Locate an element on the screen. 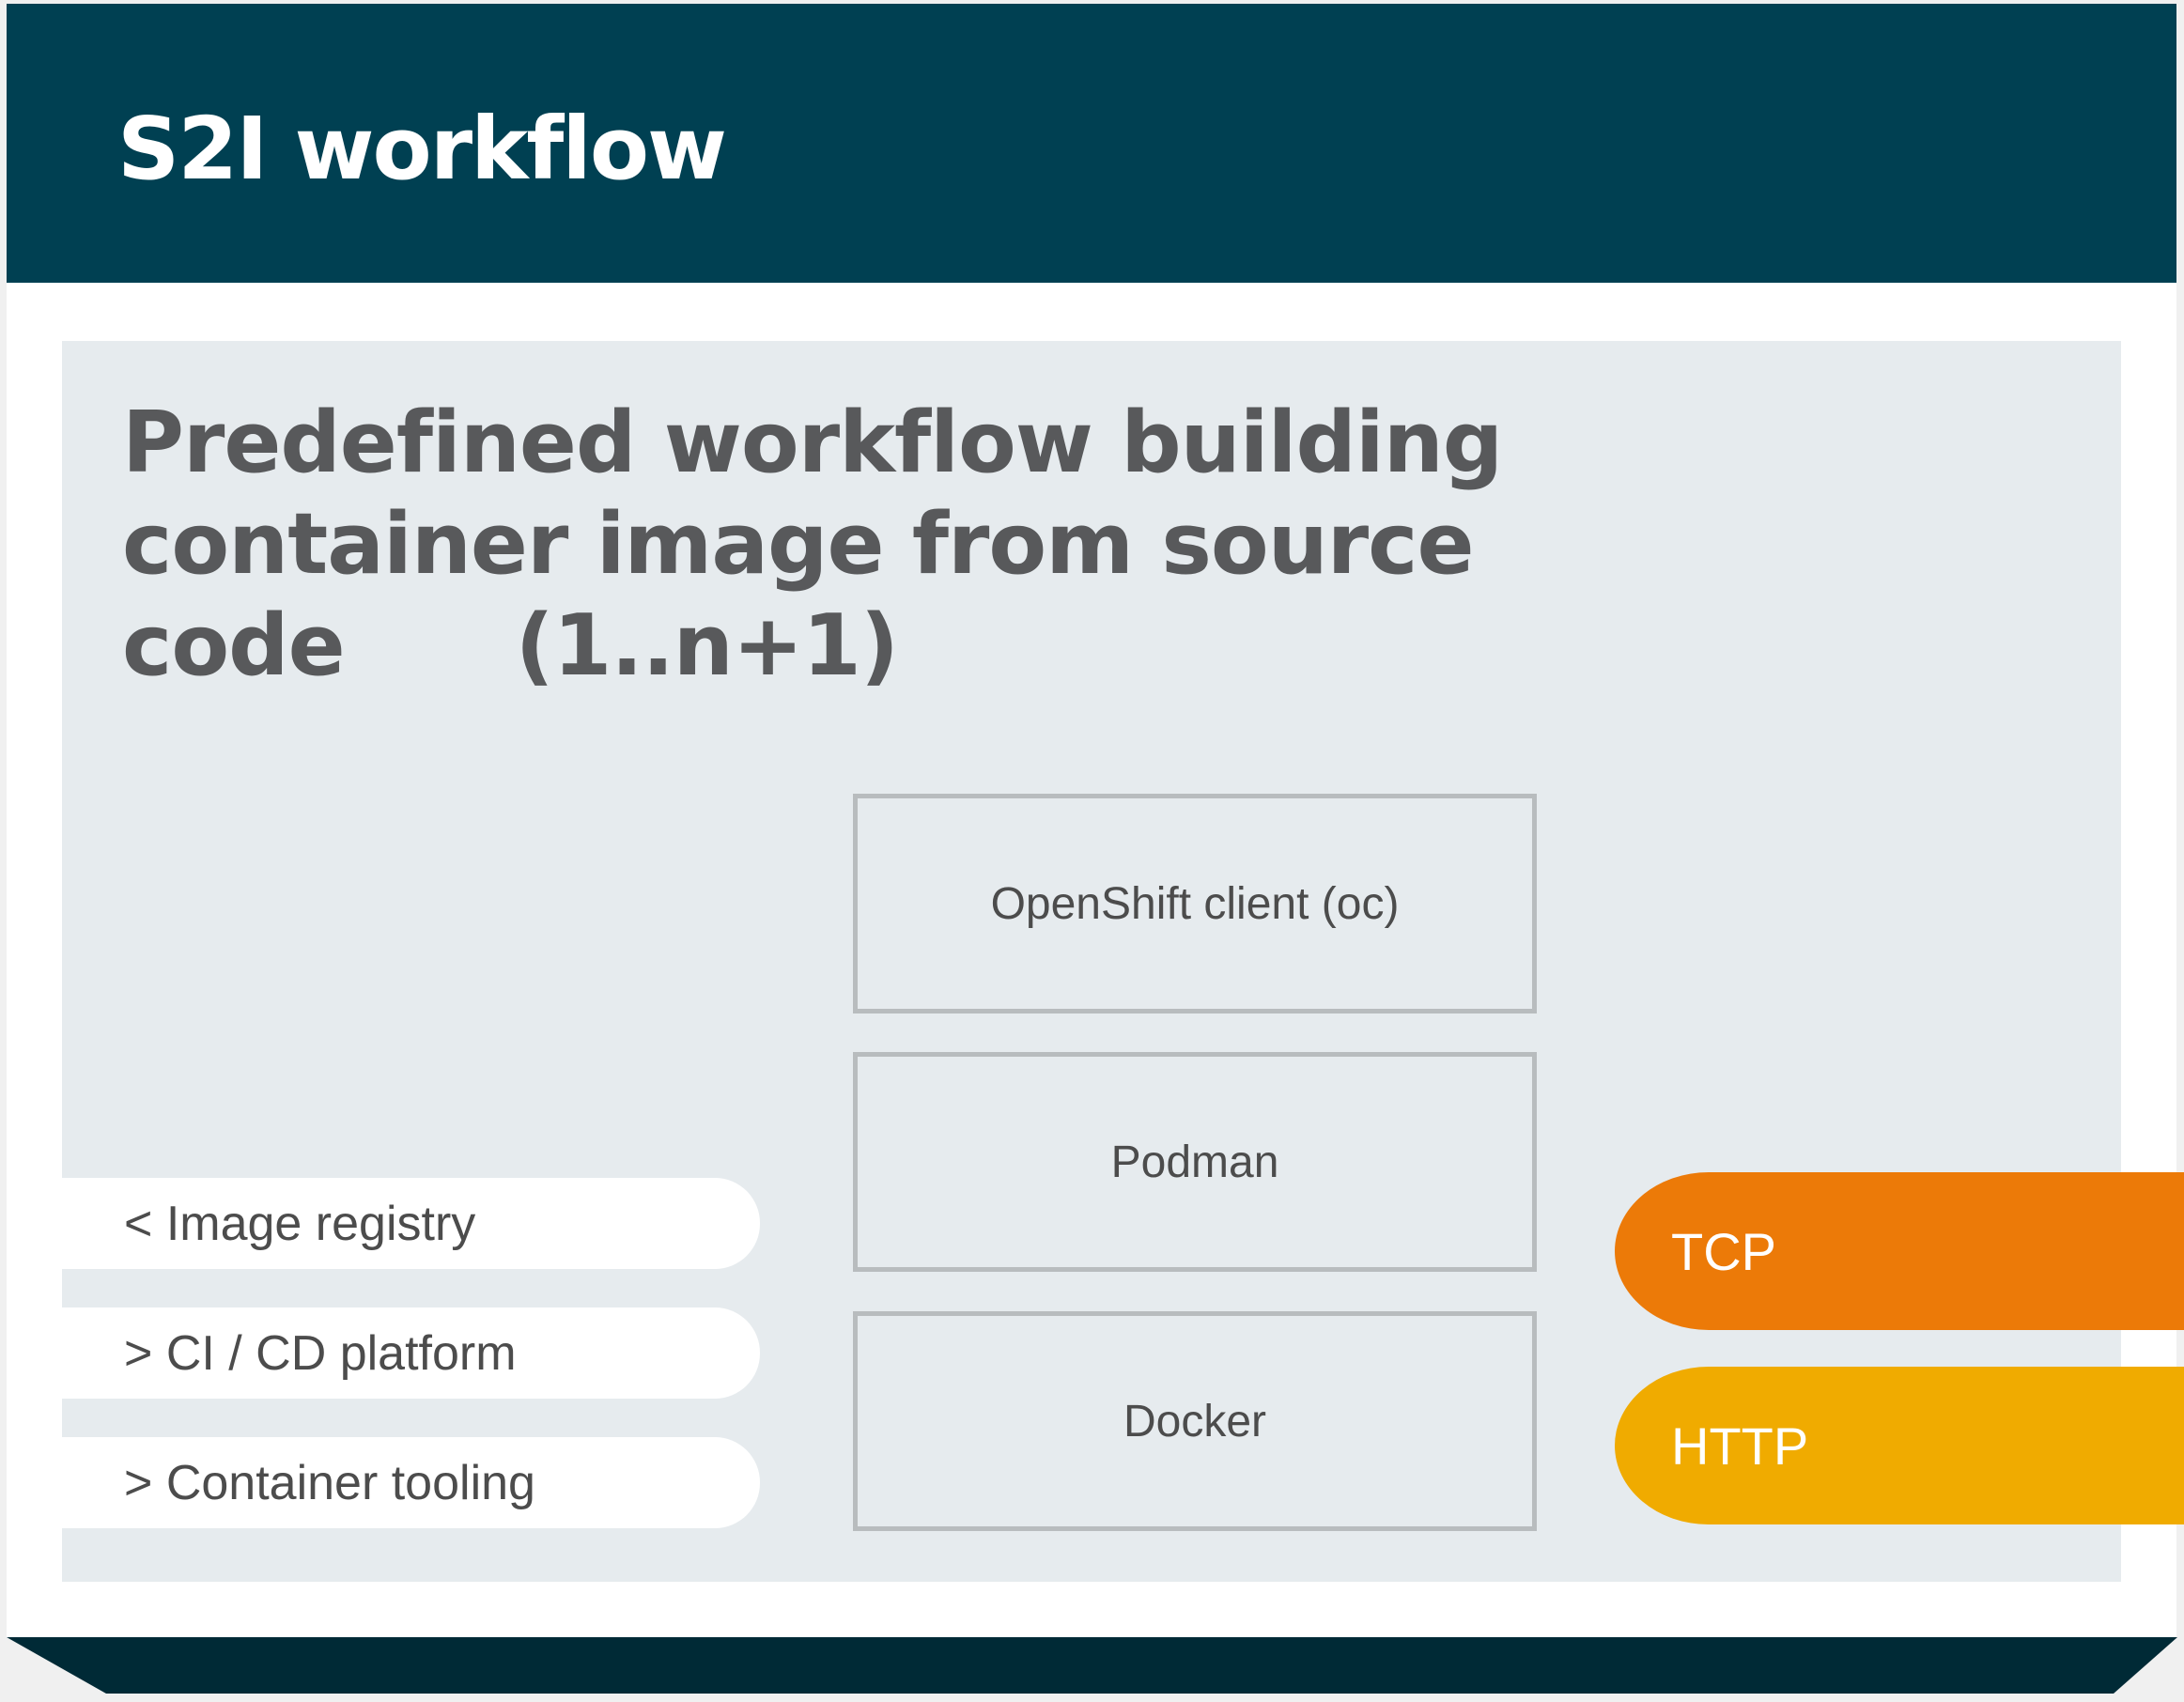  tool-label: Docker is located at coordinates (1195, 1422).